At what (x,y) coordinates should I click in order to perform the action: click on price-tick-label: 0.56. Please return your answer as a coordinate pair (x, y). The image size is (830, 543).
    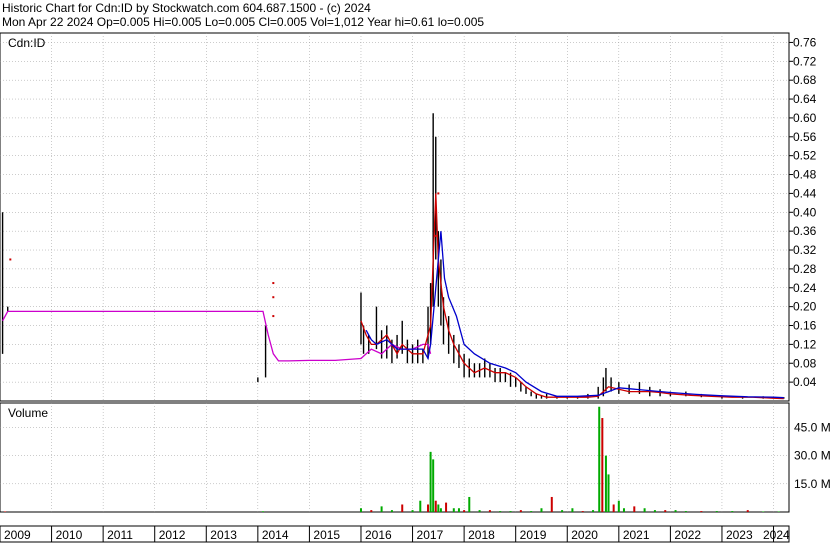
    Looking at the image, I should click on (805, 137).